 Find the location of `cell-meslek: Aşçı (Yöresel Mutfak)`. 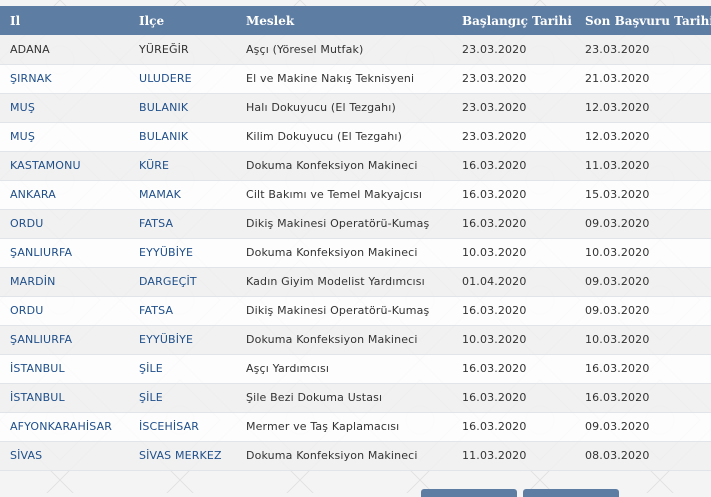

cell-meslek: Aşçı (Yöresel Mutfak) is located at coordinates (305, 49).